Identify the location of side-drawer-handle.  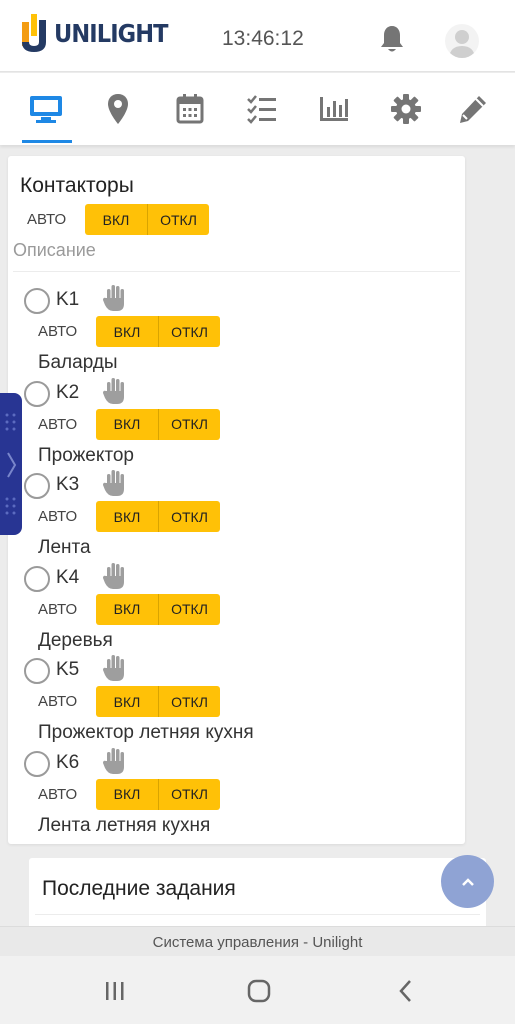
(11, 464).